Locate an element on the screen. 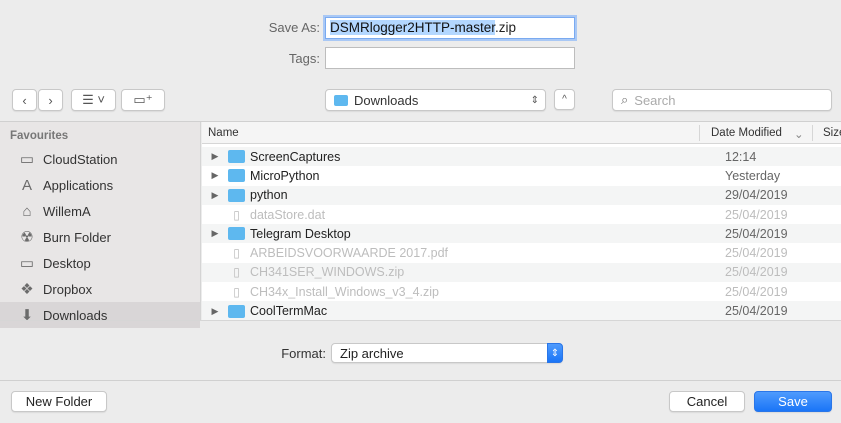 The width and height of the screenshot is (841, 423). burn-icon: ☢ is located at coordinates (27, 237).